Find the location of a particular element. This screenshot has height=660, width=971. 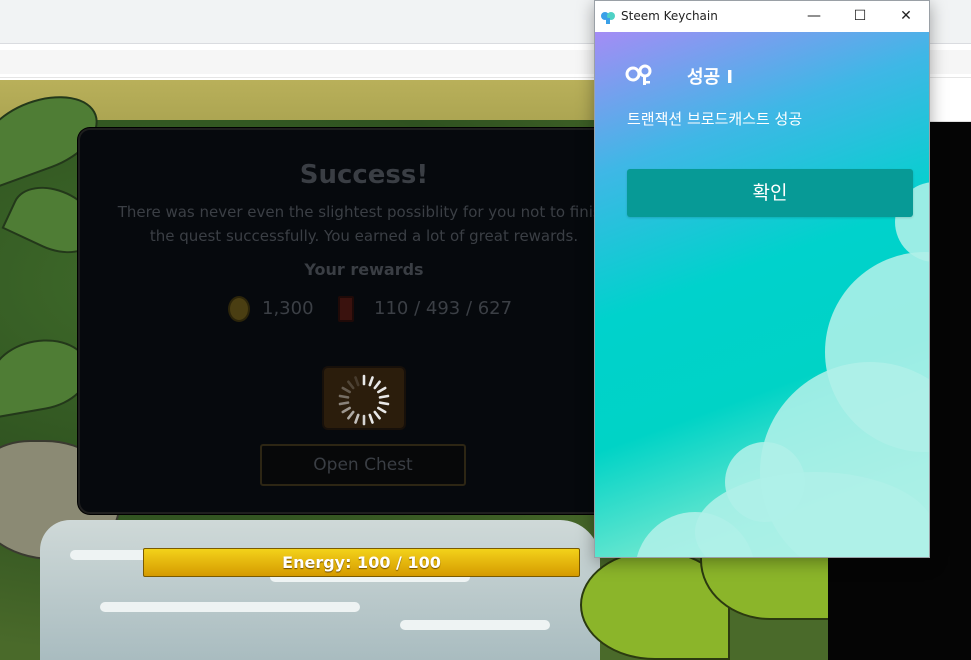

close-button: ✕ is located at coordinates (906, 16).